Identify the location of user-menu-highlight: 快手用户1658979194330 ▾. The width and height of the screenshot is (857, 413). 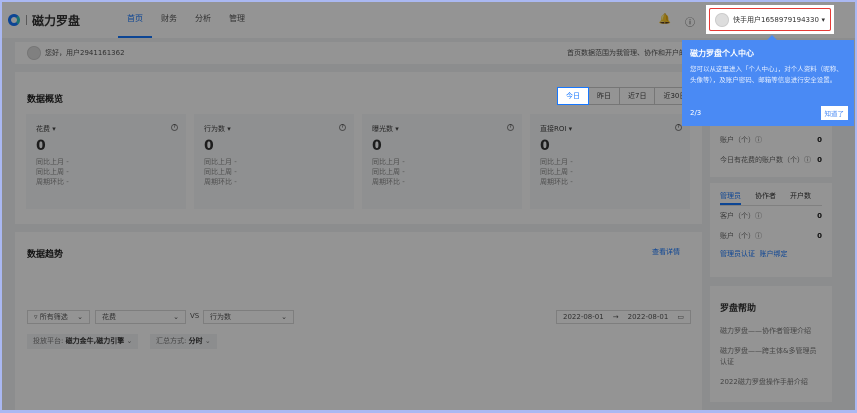
(770, 19).